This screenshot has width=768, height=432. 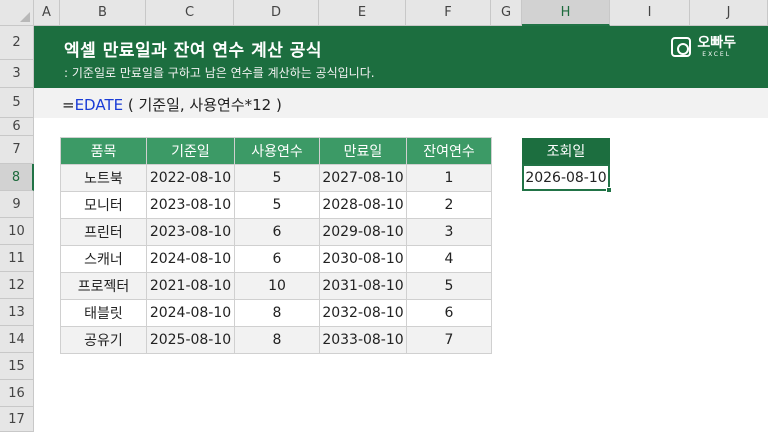 I want to click on table-row: 노트북 2022-08-10 5 2027-08-10 1, so click(x=276, y=178).